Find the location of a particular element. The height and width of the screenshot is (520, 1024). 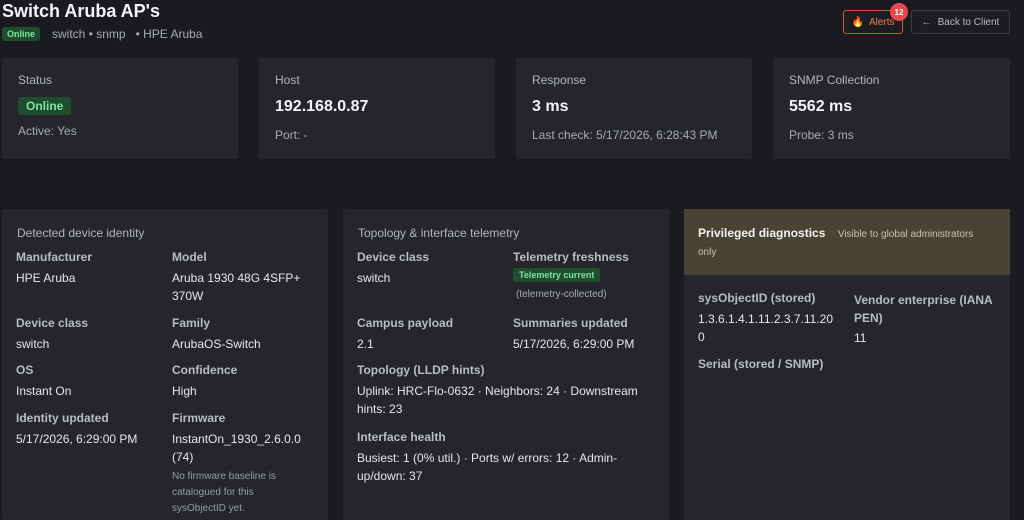

alerts-label: Alerts is located at coordinates (881, 22).